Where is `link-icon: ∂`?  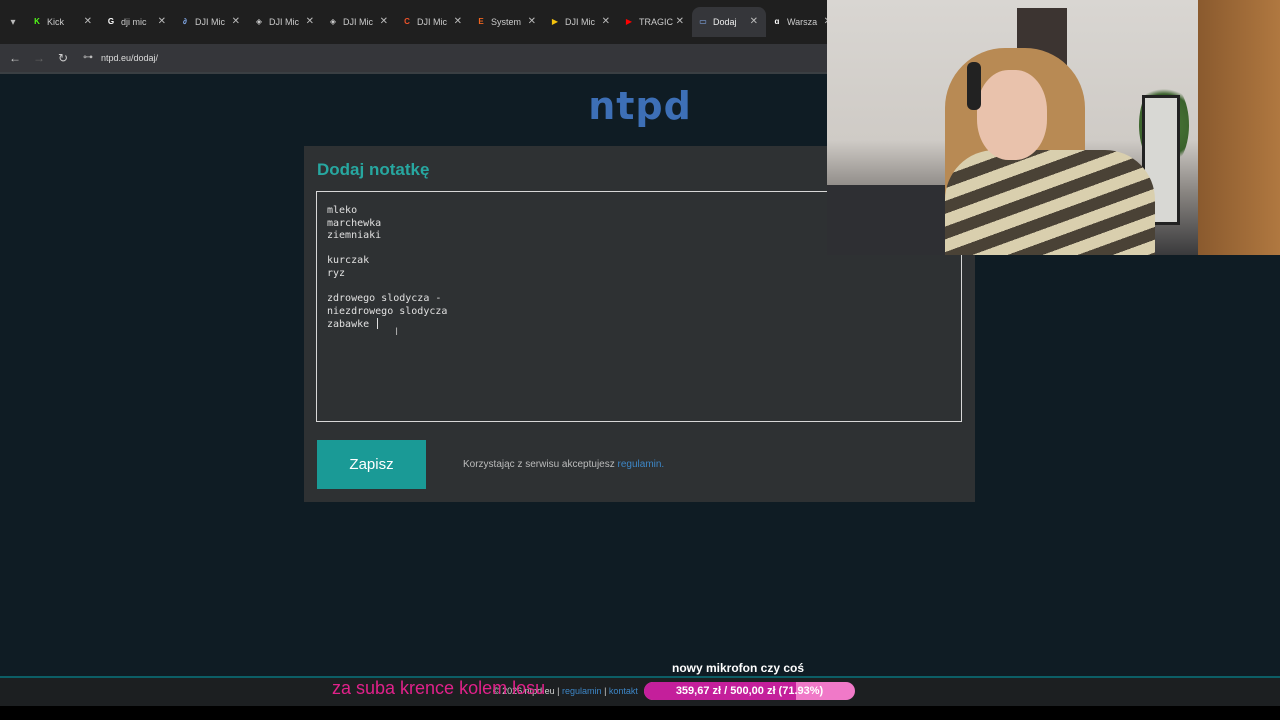
link-icon: ∂ is located at coordinates (185, 21).